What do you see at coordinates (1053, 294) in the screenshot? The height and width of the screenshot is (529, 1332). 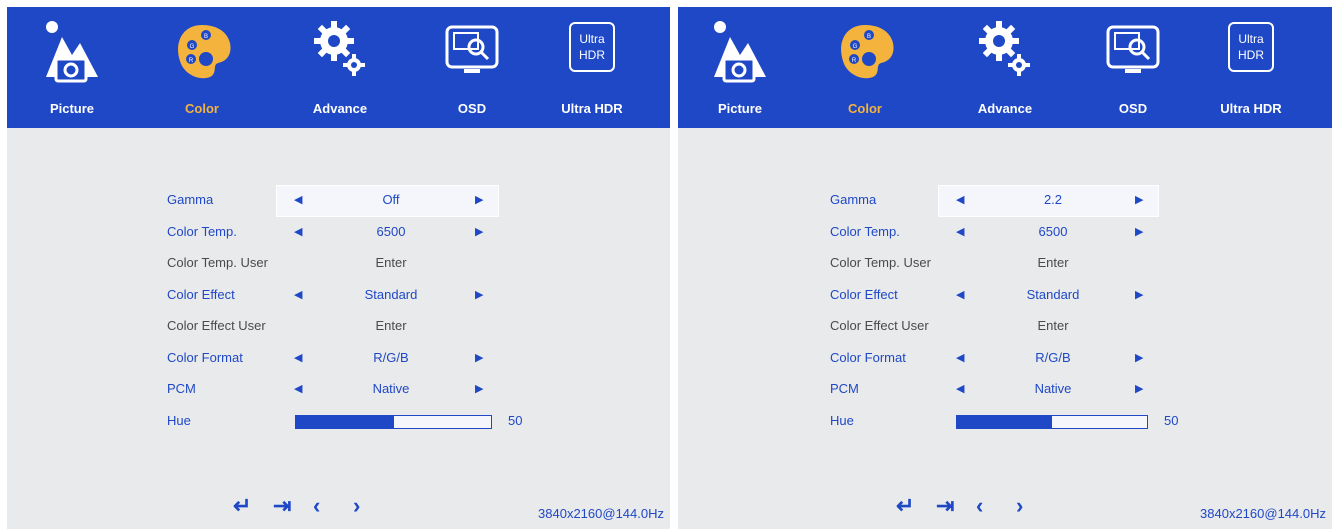 I see `menu-value: Standard` at bounding box center [1053, 294].